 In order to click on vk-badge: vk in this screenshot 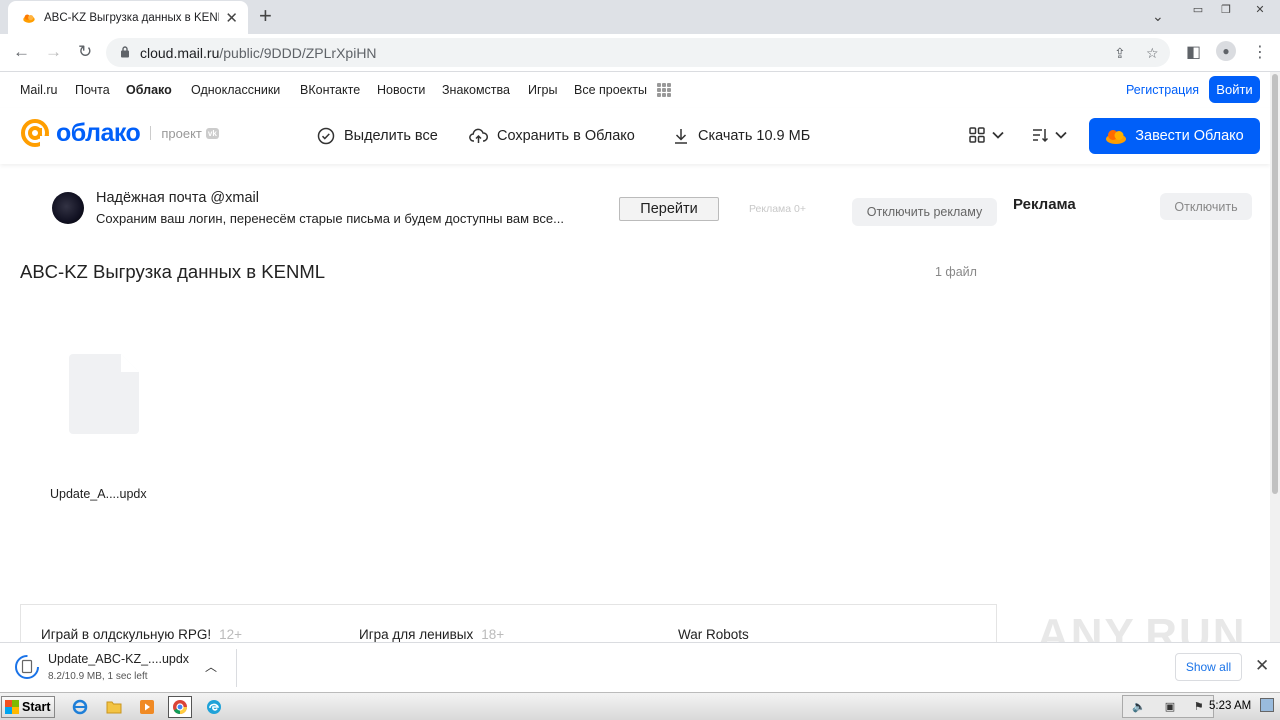, I will do `click(212, 133)`.